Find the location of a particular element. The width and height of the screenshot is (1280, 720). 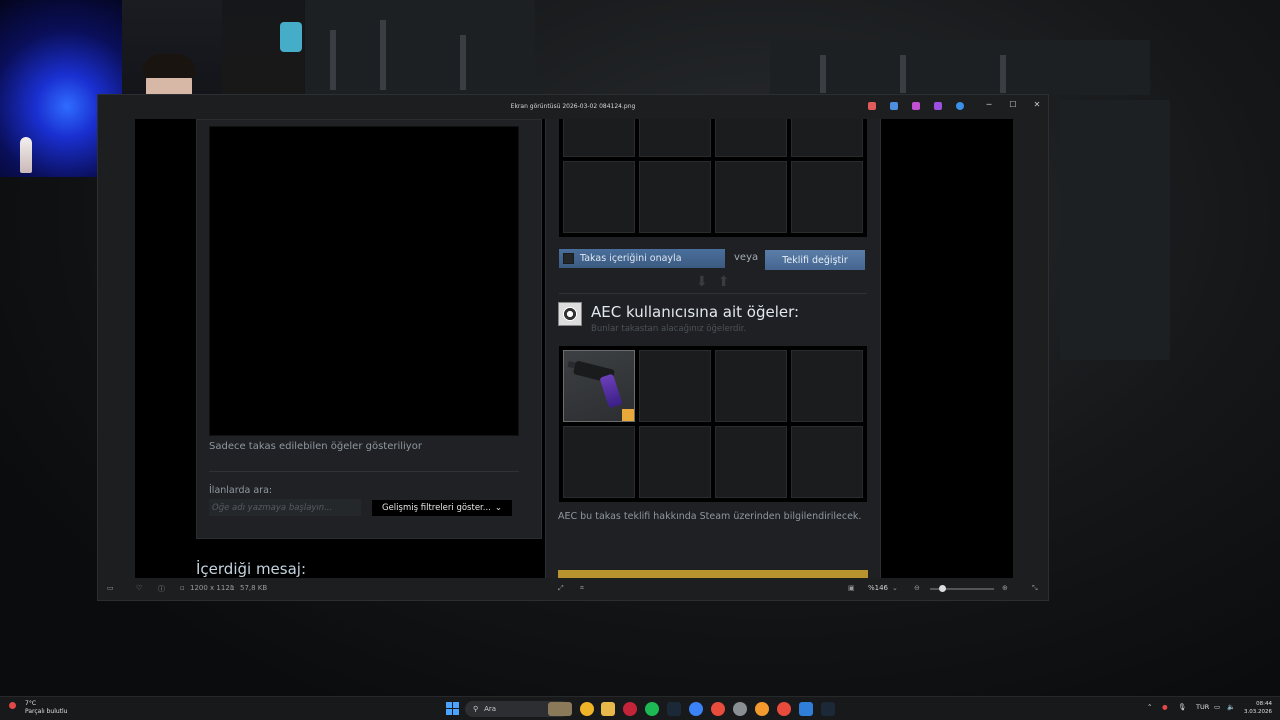

advanced-filters-button: Gelişmiş filtreleri göster... ⌄ is located at coordinates (442, 508).